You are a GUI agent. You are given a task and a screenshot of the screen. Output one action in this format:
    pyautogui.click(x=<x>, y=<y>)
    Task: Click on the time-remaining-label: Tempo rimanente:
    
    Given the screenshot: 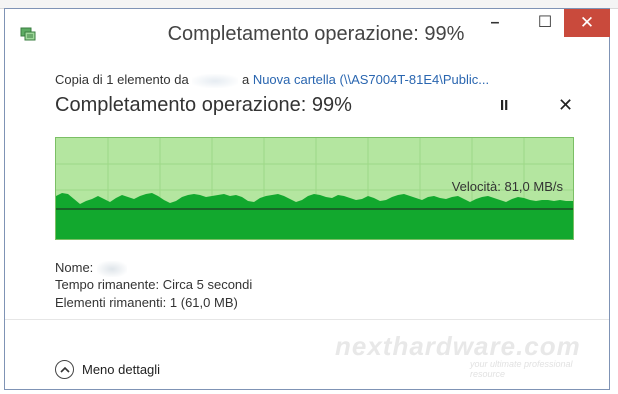 What is the action you would take?
    pyautogui.click(x=107, y=284)
    